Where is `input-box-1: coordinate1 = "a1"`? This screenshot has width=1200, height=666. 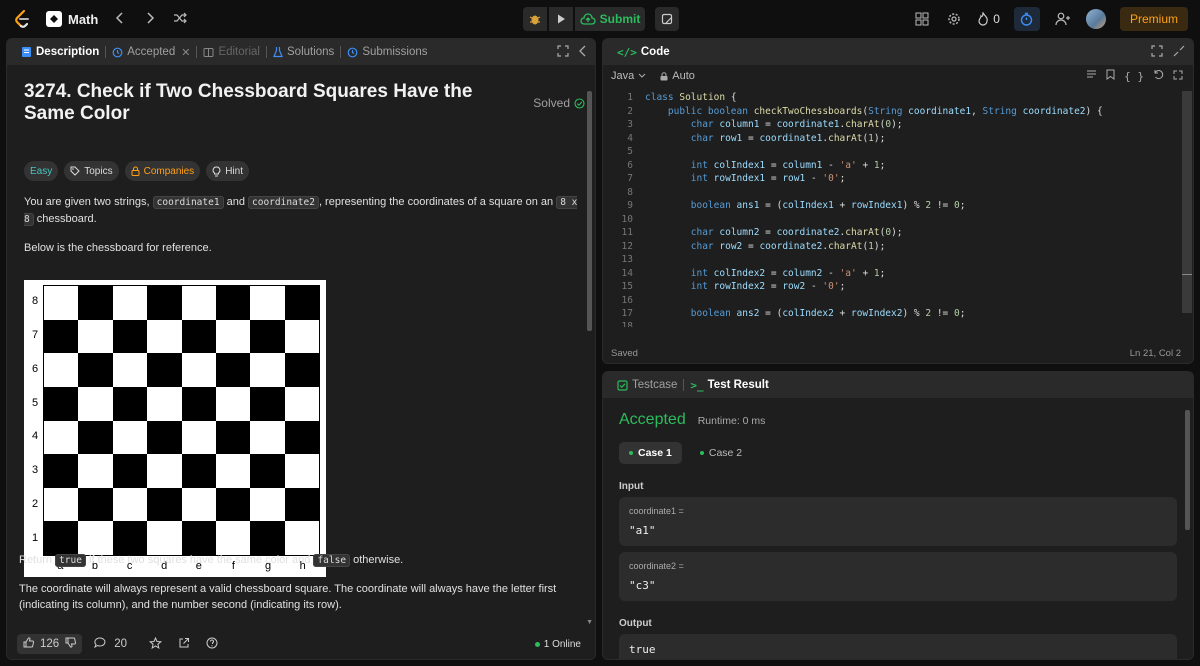
input-box-1: coordinate1 = "a1" is located at coordinates (898, 521).